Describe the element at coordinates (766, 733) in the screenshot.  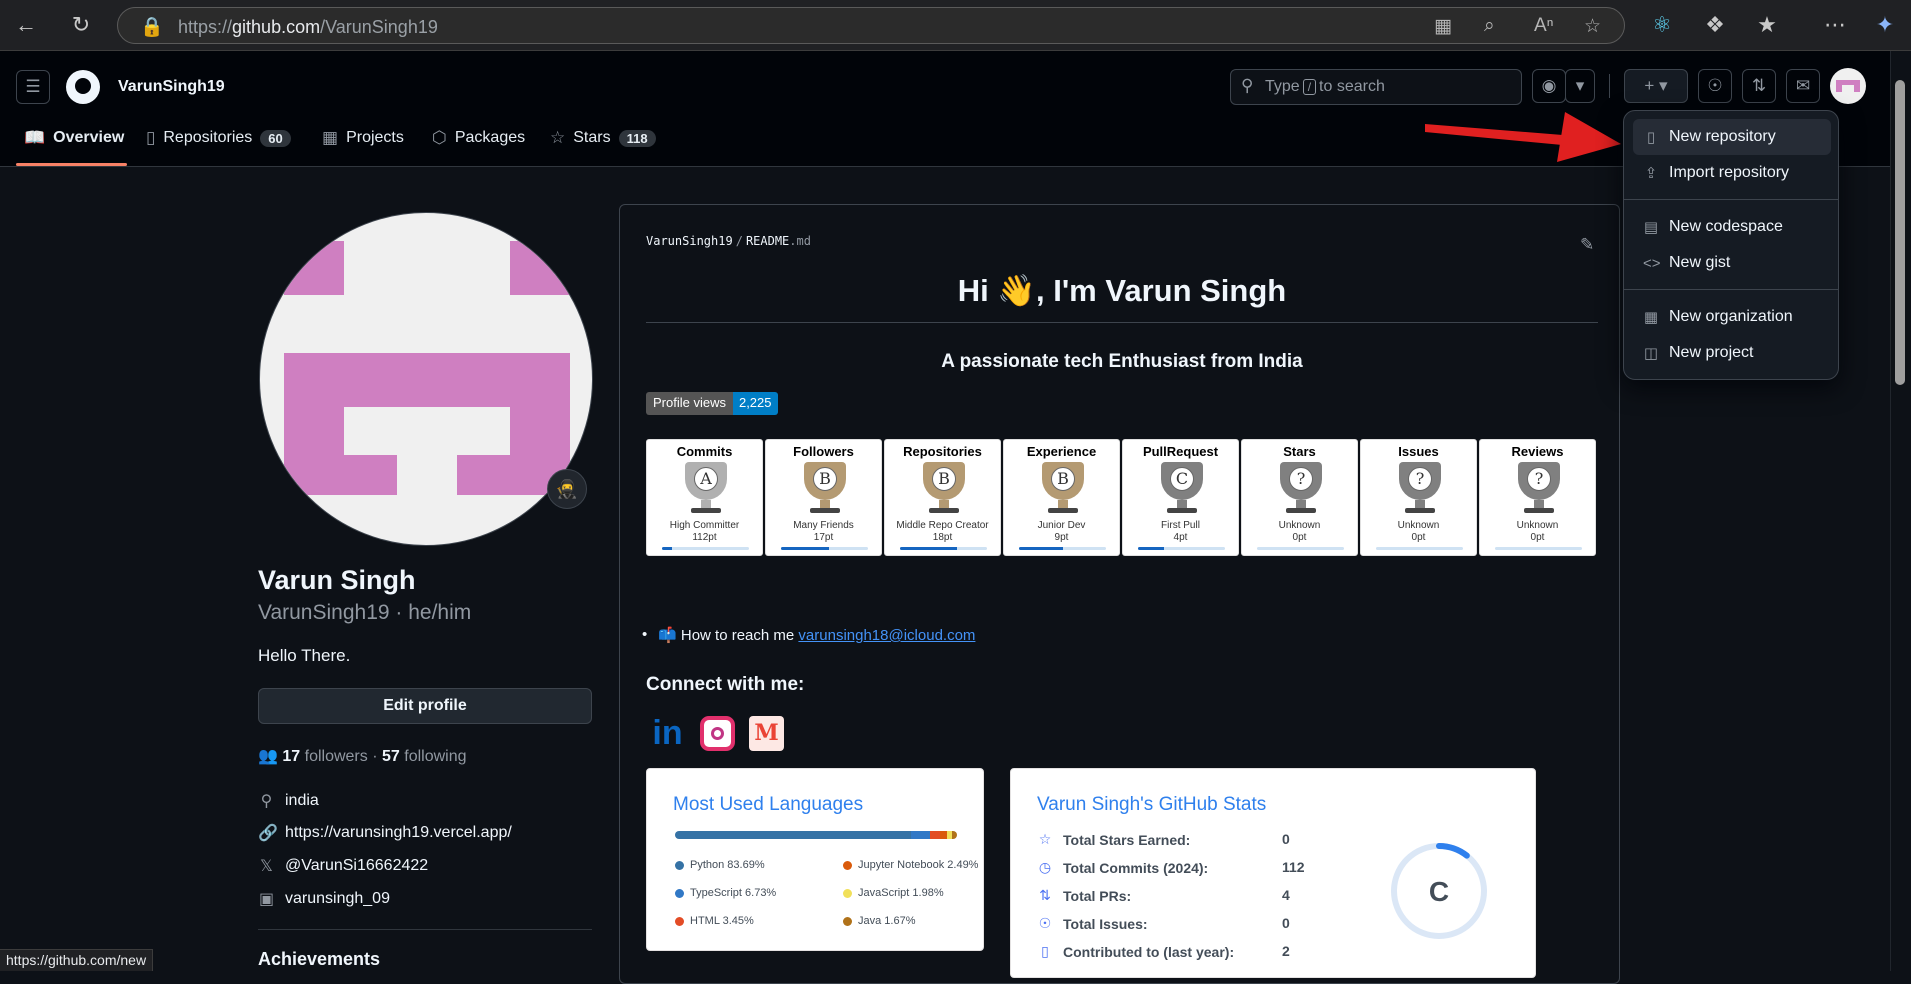
I see `medium-icon: M` at that location.